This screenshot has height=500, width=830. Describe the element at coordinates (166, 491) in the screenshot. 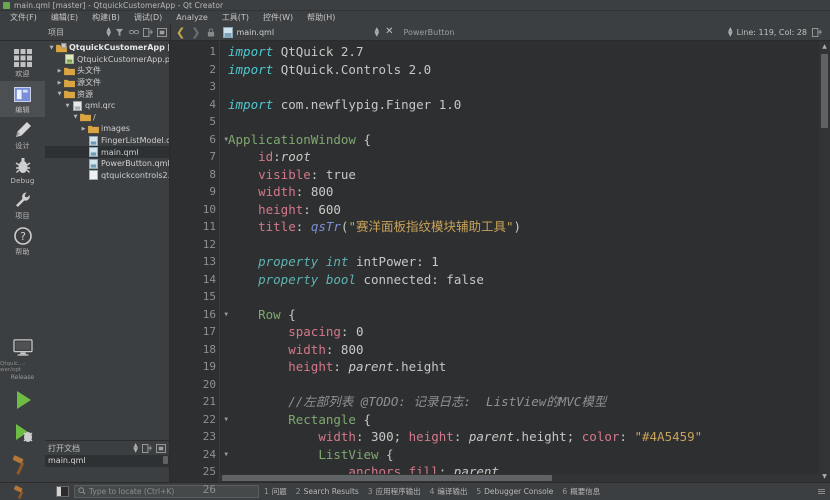

I see `search-input: Type to locate (Ctrl+K)` at that location.